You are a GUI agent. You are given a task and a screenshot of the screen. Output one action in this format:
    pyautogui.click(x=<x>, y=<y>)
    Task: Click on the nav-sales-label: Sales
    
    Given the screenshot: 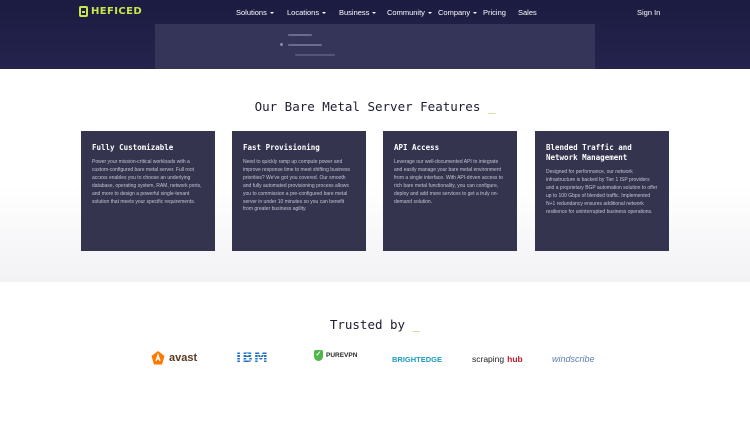 What is the action you would take?
    pyautogui.click(x=527, y=12)
    